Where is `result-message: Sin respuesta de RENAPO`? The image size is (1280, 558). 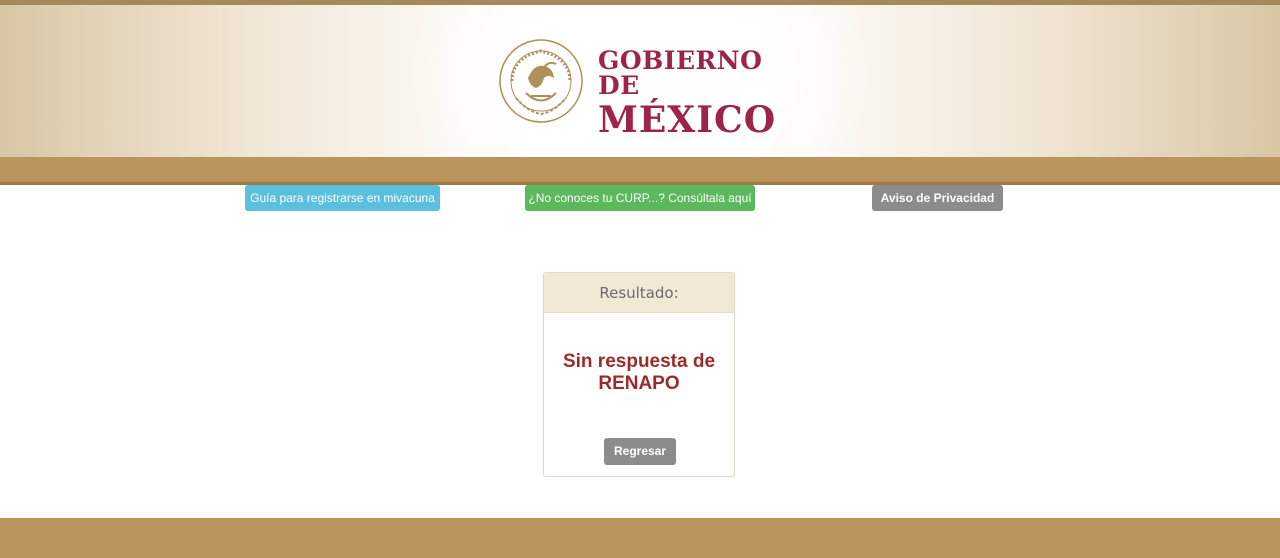 result-message: Sin respuesta de RENAPO is located at coordinates (639, 373).